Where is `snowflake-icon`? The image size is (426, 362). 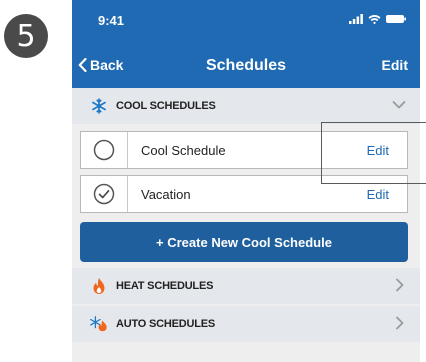 snowflake-icon is located at coordinates (99, 106).